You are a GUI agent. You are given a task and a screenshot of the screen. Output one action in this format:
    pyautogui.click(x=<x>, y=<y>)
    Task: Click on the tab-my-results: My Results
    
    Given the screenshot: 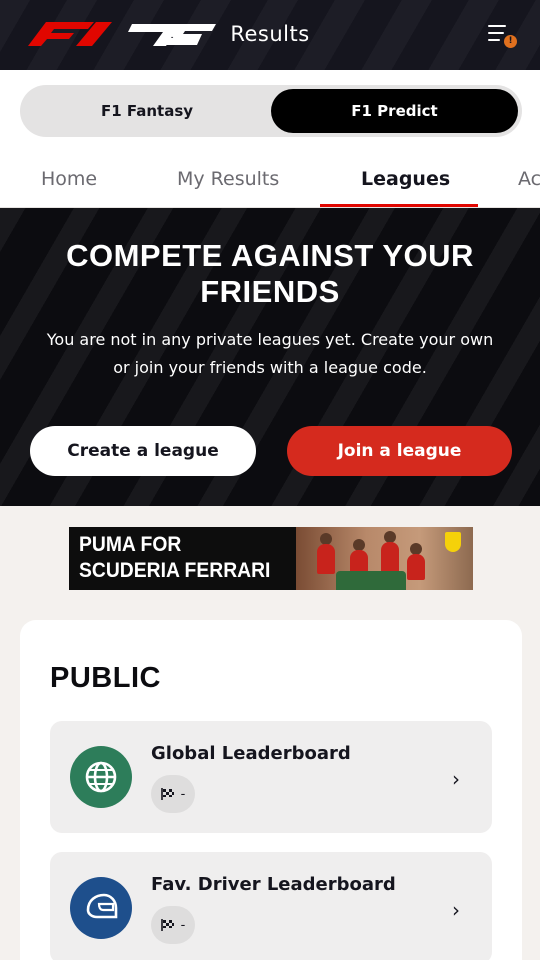 What is the action you would take?
    pyautogui.click(x=228, y=179)
    